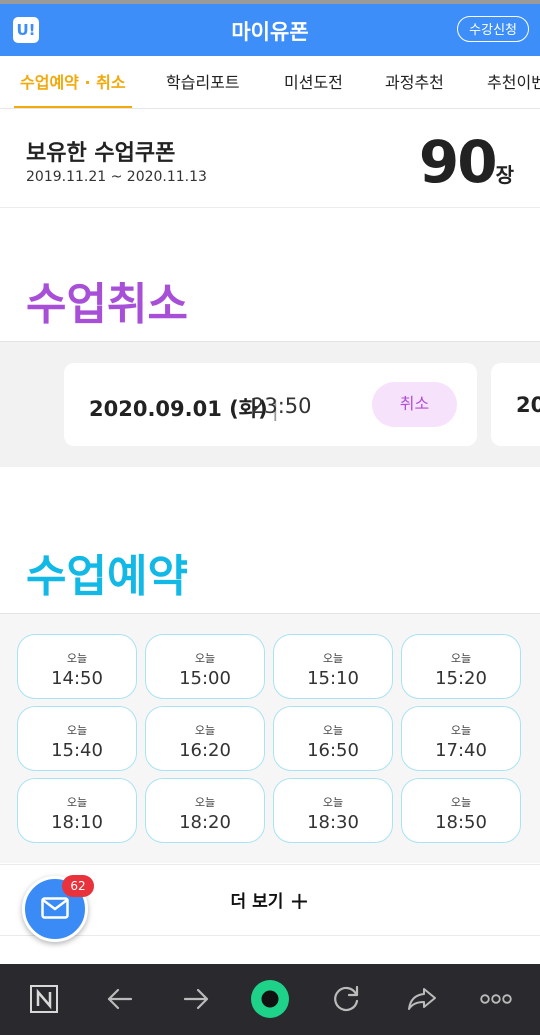 The image size is (540, 1035). What do you see at coordinates (203, 82) in the screenshot?
I see `tab-learning-report: 학습리포트` at bounding box center [203, 82].